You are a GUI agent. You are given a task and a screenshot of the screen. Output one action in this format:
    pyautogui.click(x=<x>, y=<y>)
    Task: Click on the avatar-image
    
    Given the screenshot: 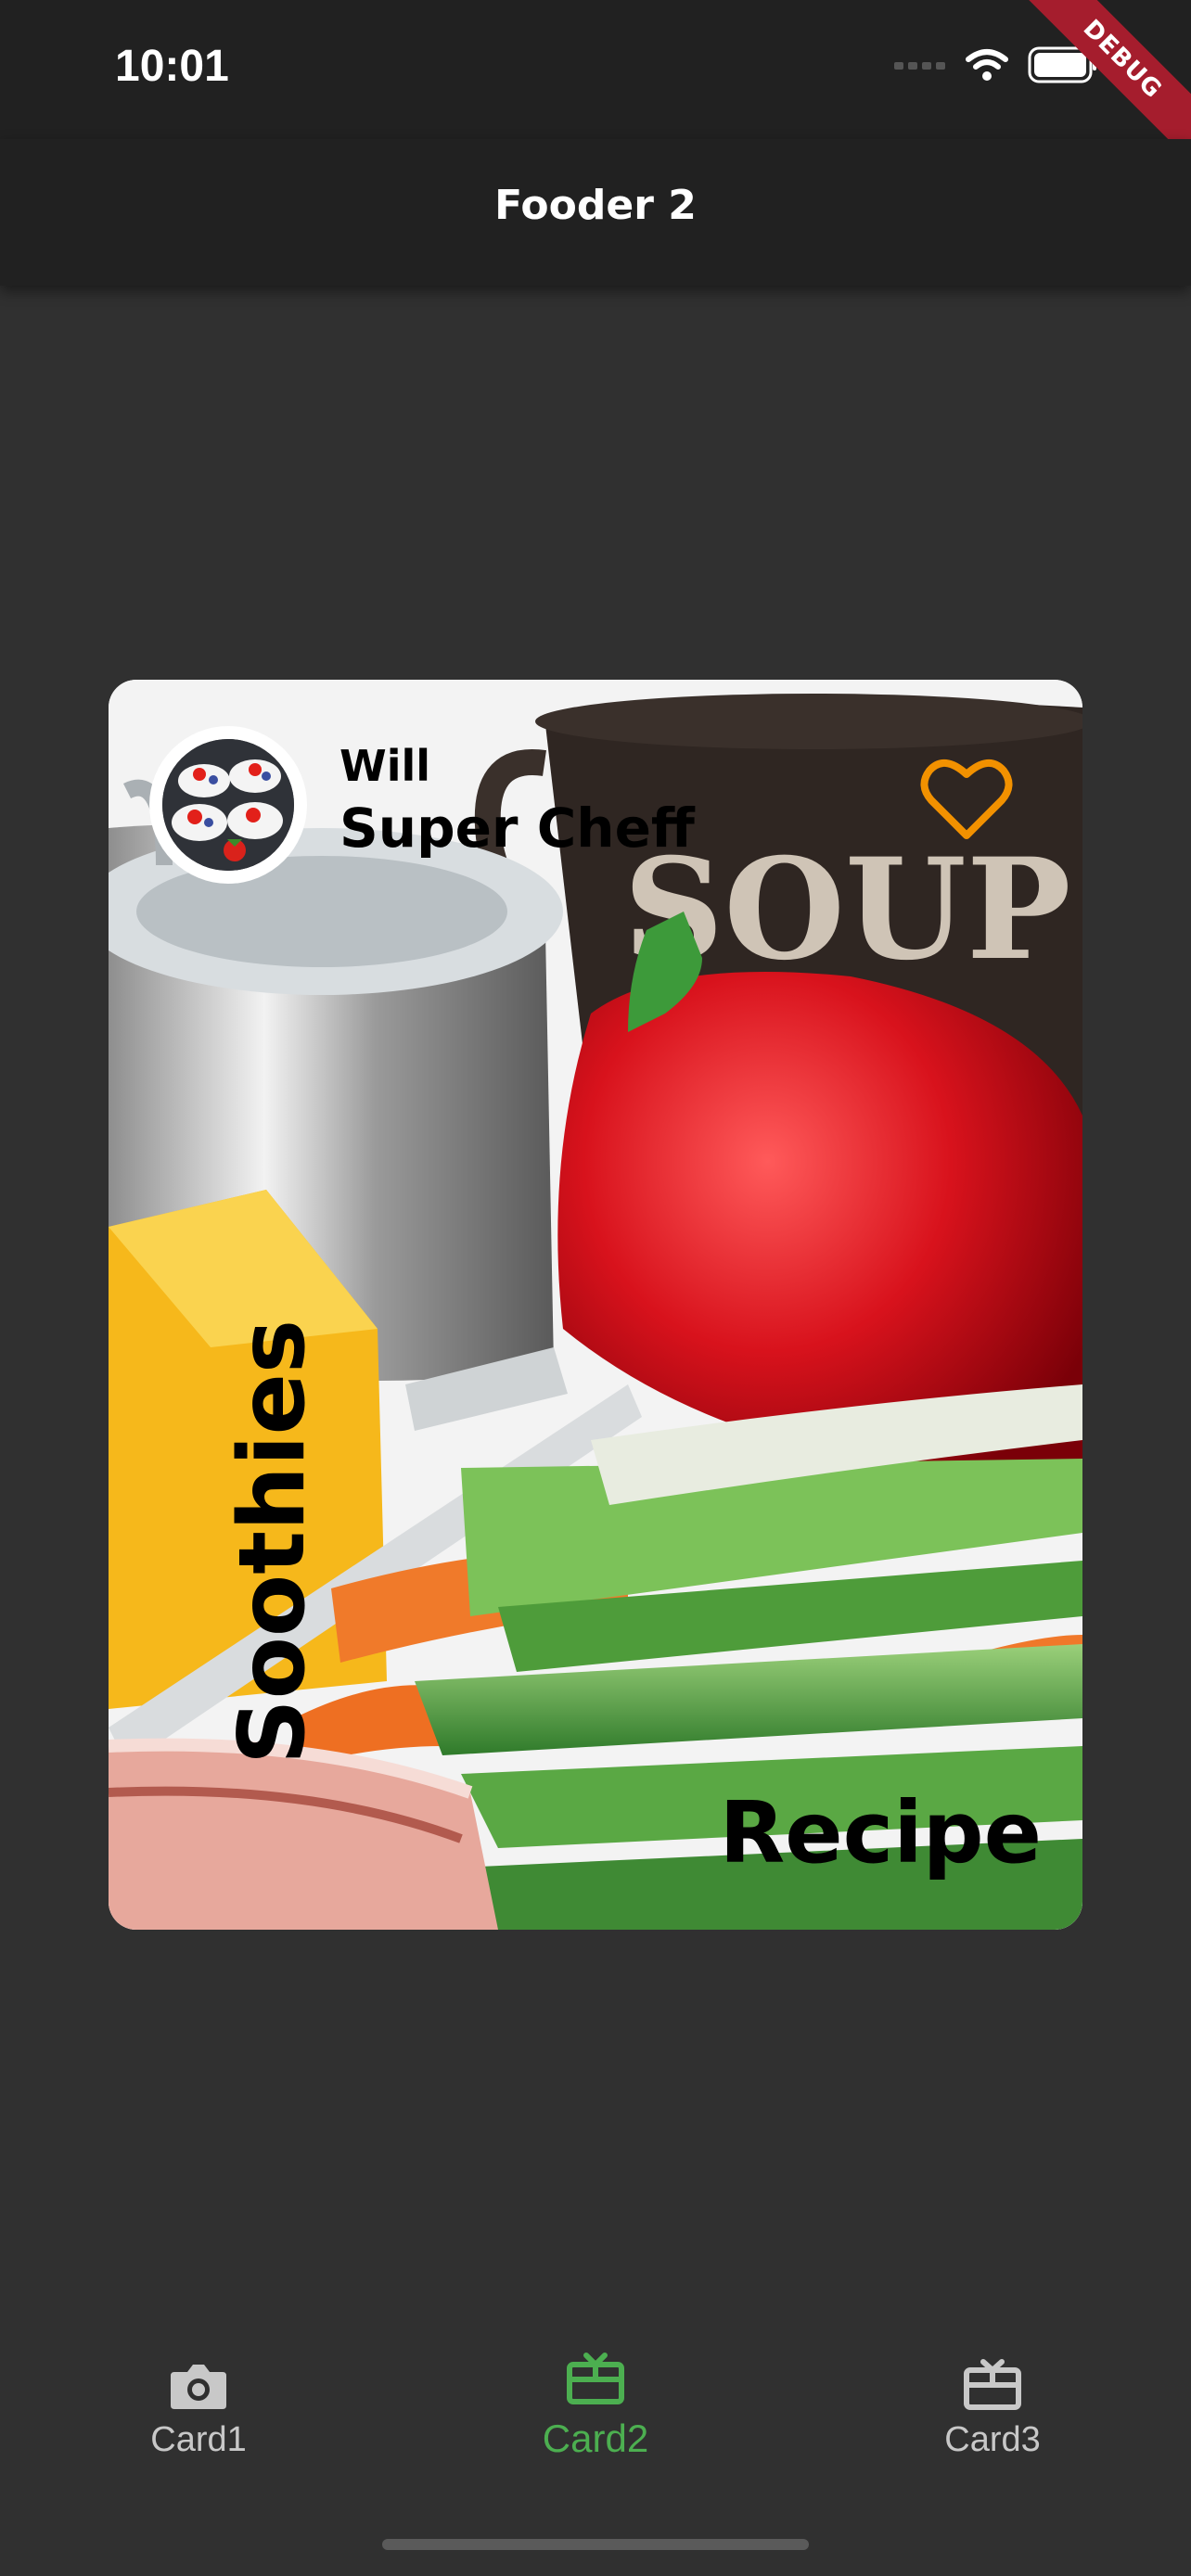 What is the action you would take?
    pyautogui.click(x=228, y=805)
    